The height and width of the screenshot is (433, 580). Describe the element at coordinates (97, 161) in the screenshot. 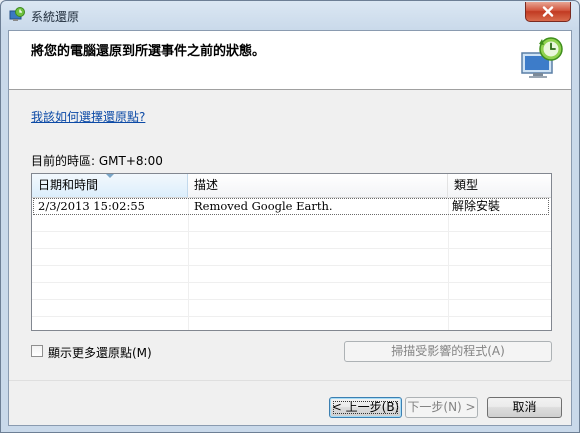

I see `timezone-label: 目前的時區: GMT+8:00` at that location.